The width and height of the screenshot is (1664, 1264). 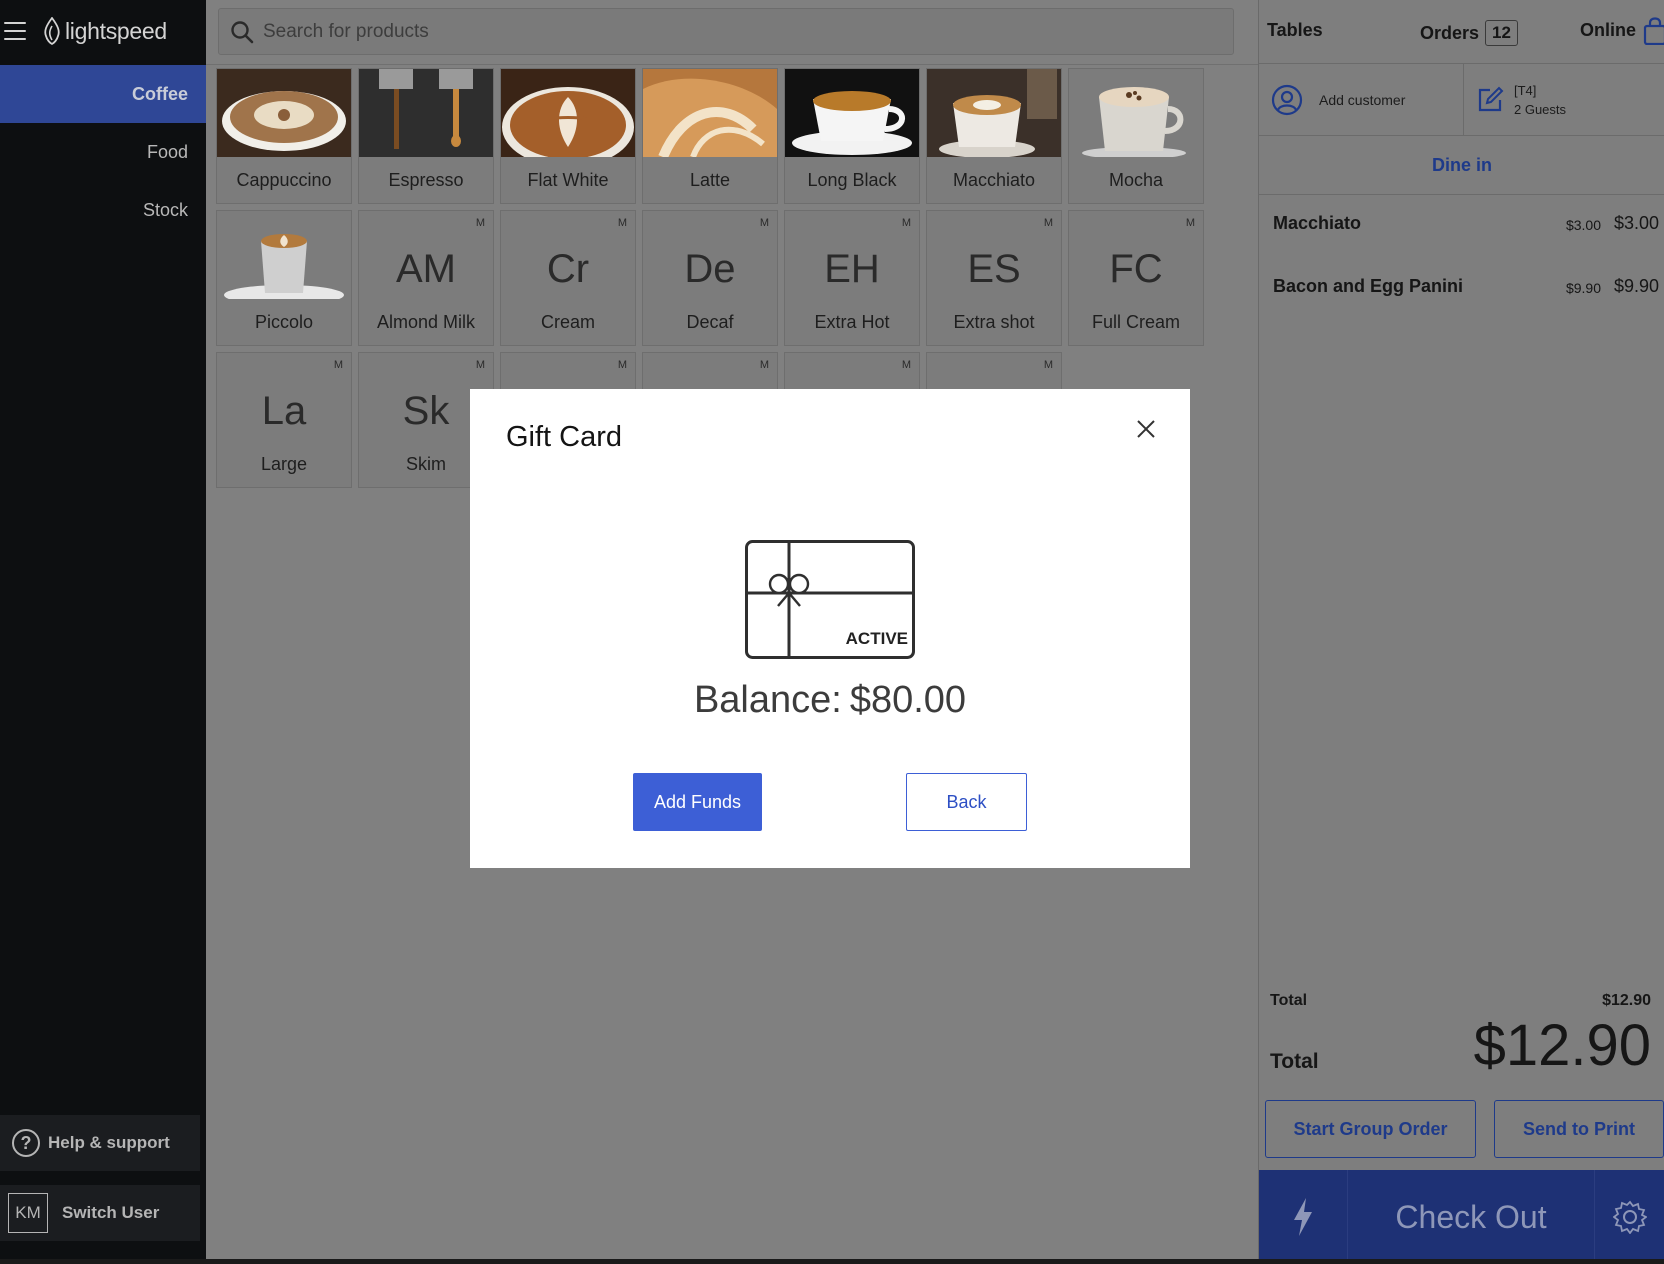 I want to click on table-code: [T4], so click(x=1525, y=90).